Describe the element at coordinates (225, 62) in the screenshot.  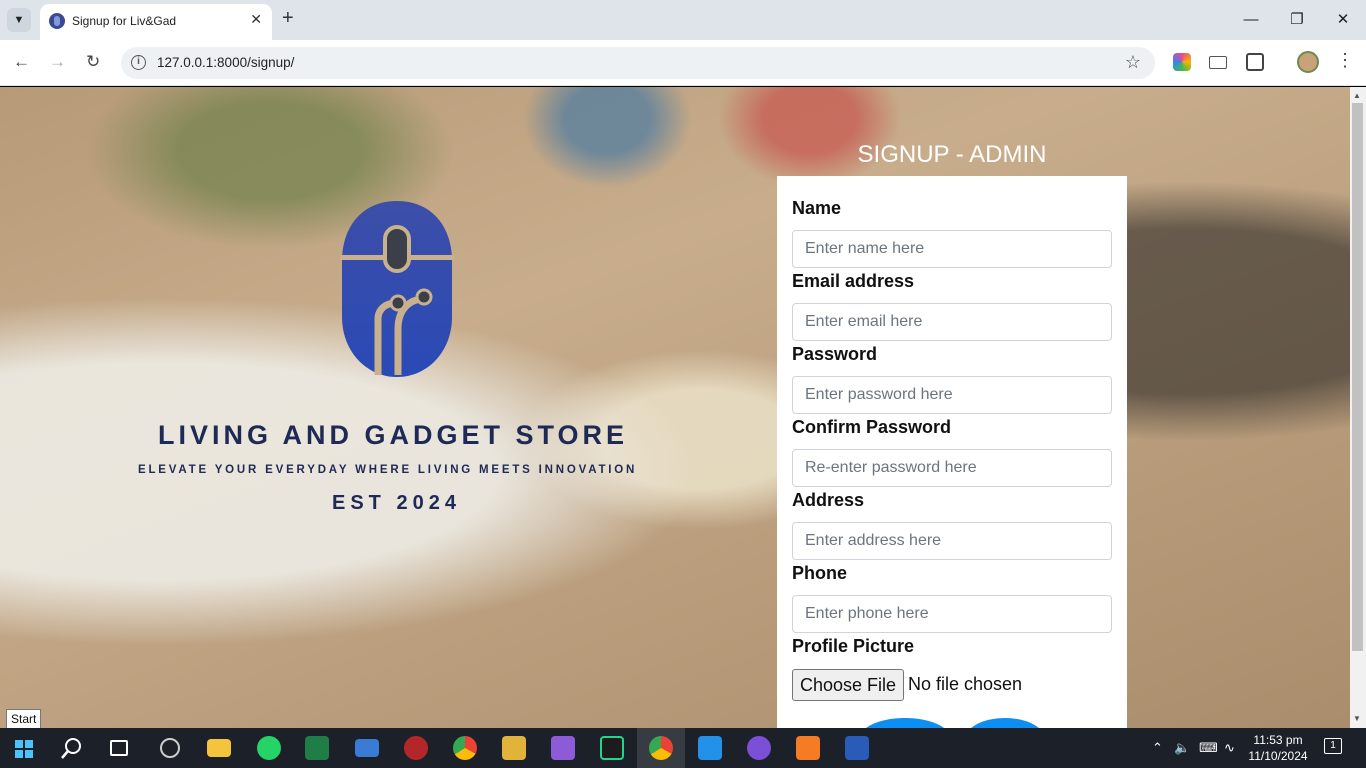
I see `url-text: 127.0.0.1:8000/signup/` at that location.